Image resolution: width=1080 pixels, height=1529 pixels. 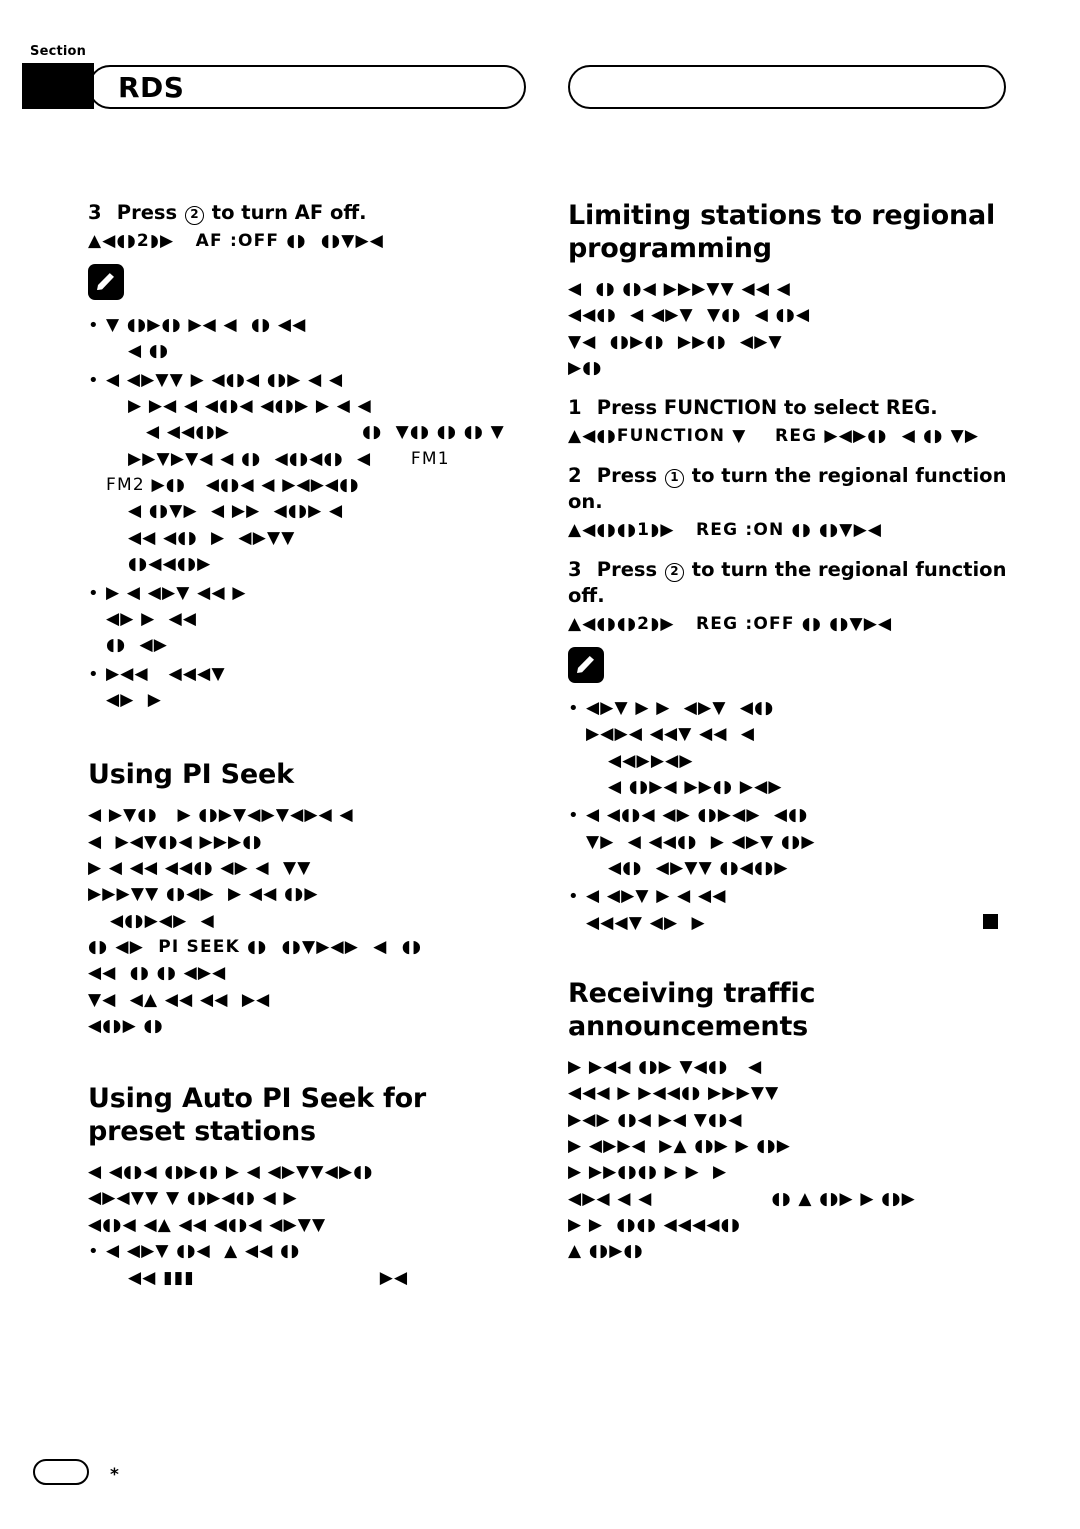 What do you see at coordinates (212, 537) in the screenshot?
I see `note-line: ◀◀ ◀◖◗ ▶ ◀▶▼▼` at bounding box center [212, 537].